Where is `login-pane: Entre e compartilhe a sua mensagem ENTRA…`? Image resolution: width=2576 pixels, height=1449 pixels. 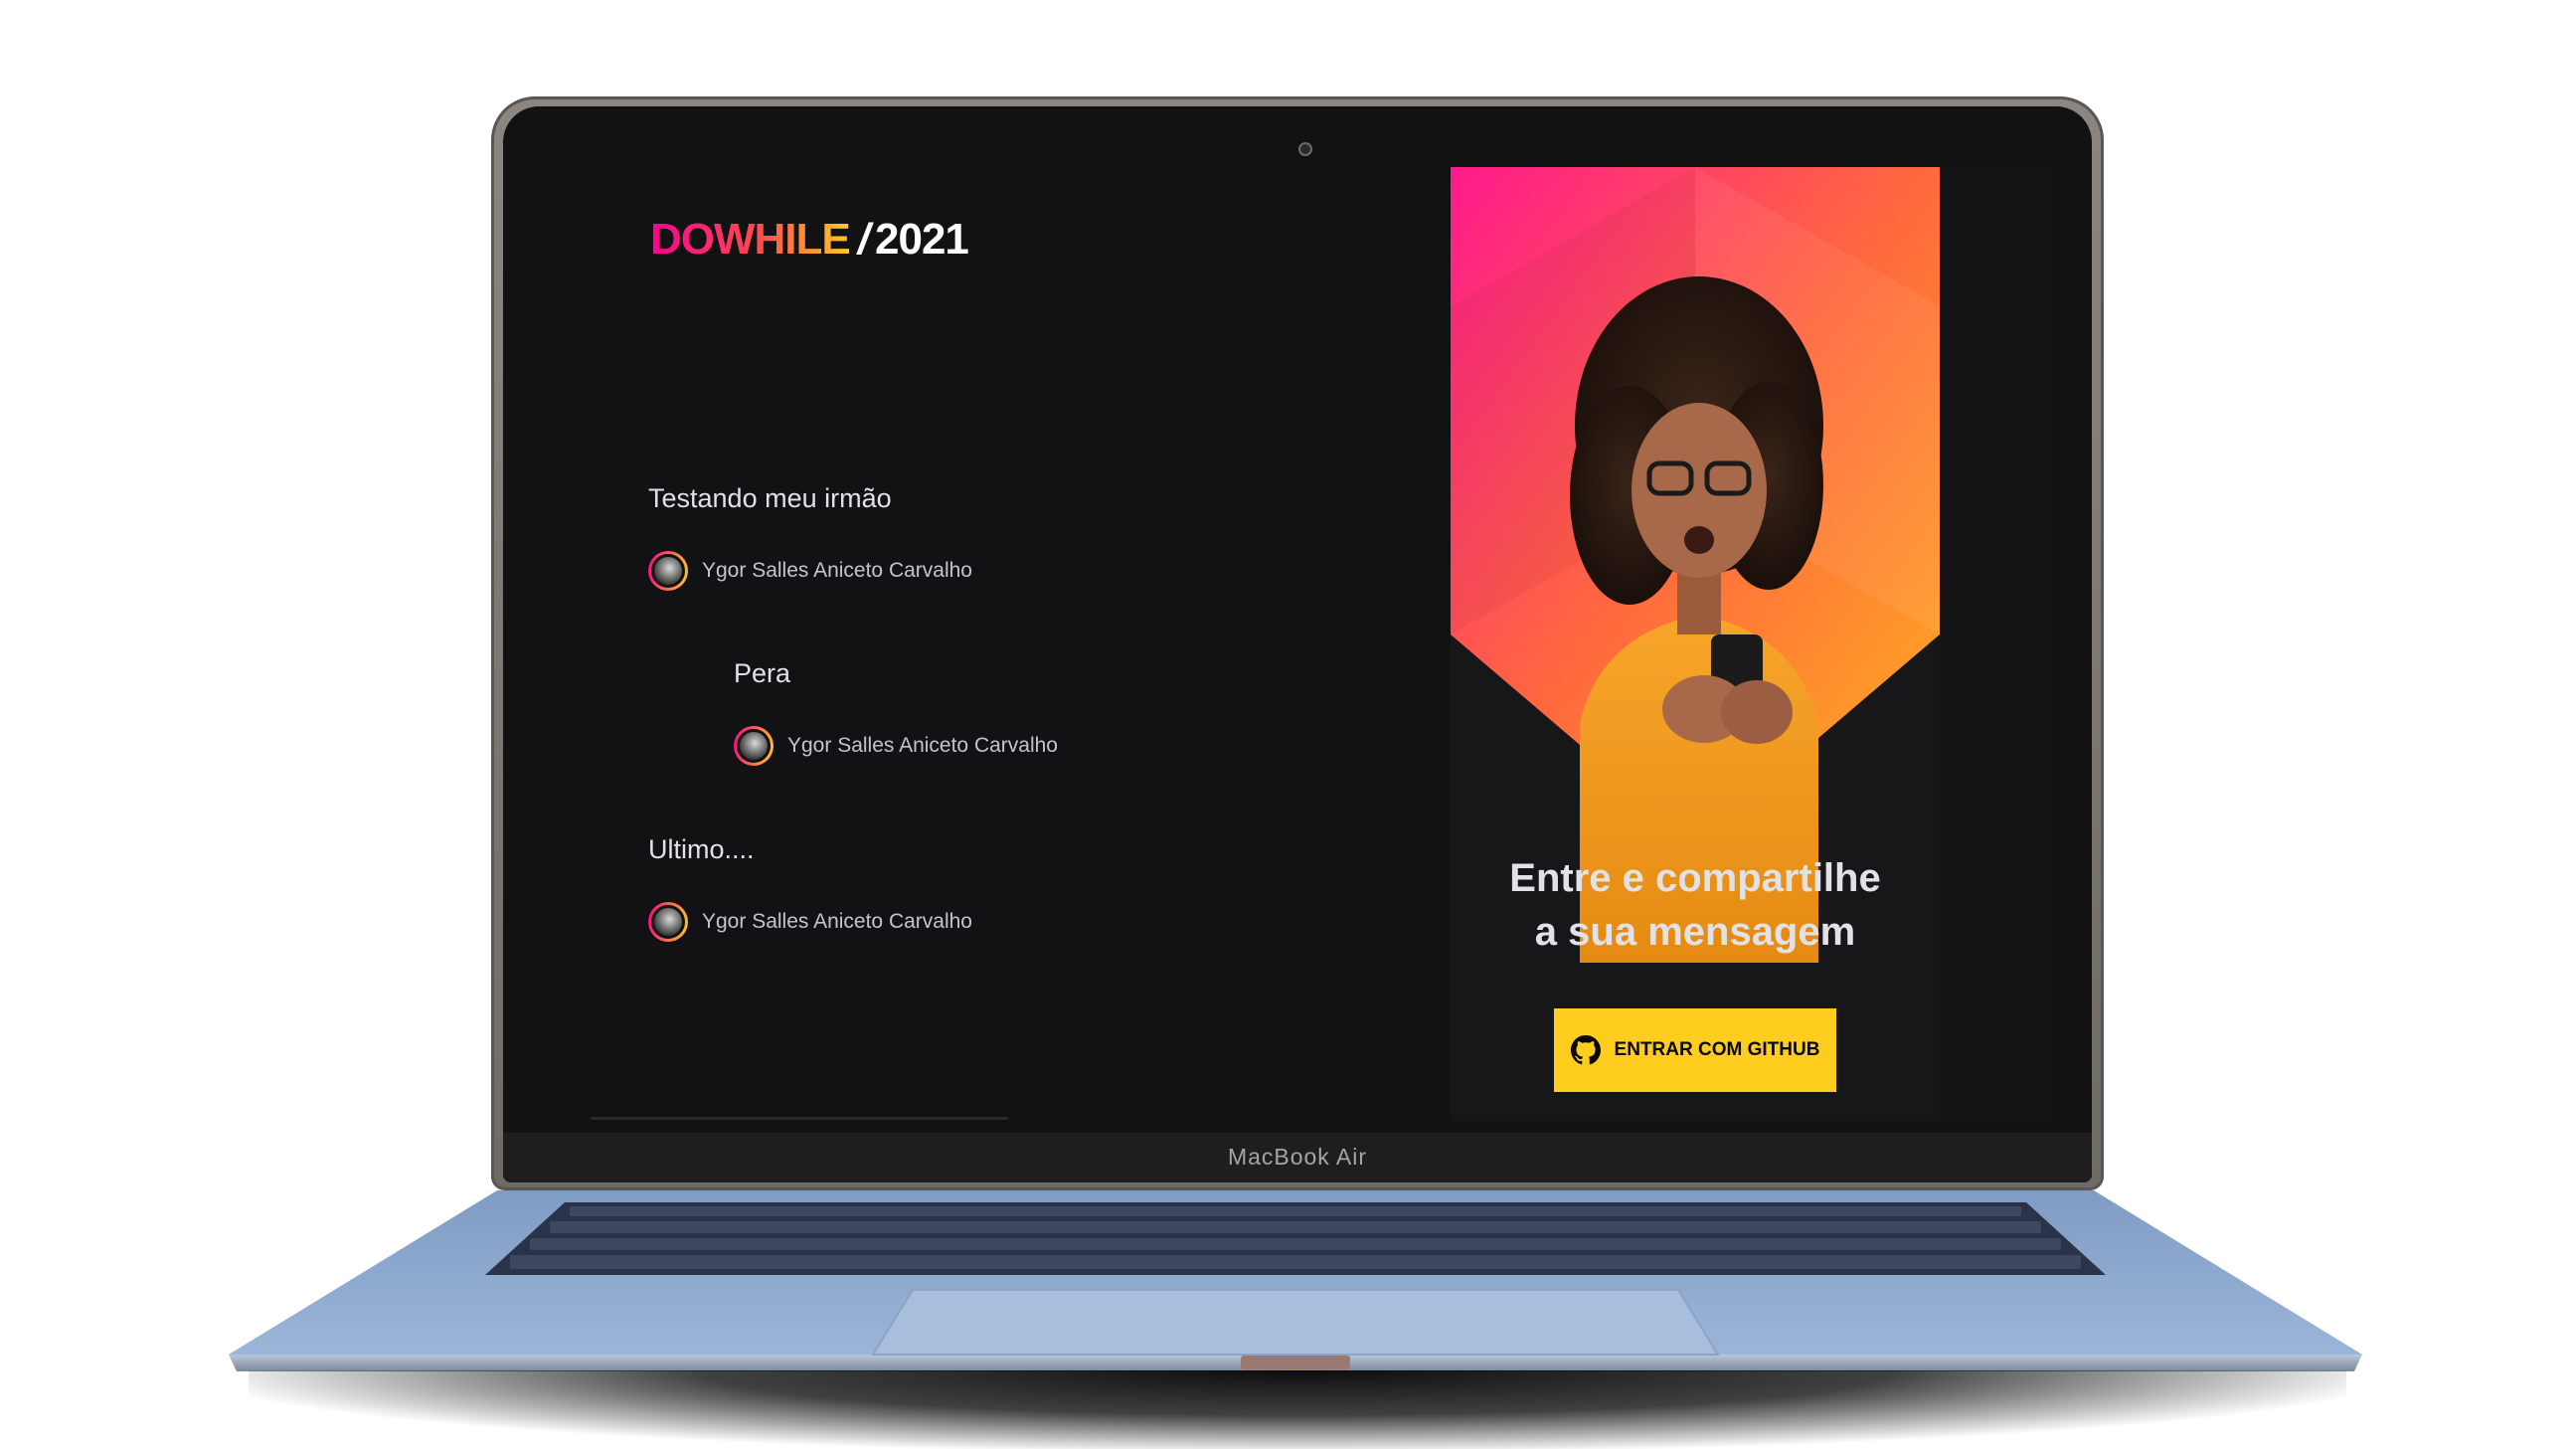
login-pane: Entre e compartilhe a sua mensagem ENTRA… is located at coordinates (1695, 644).